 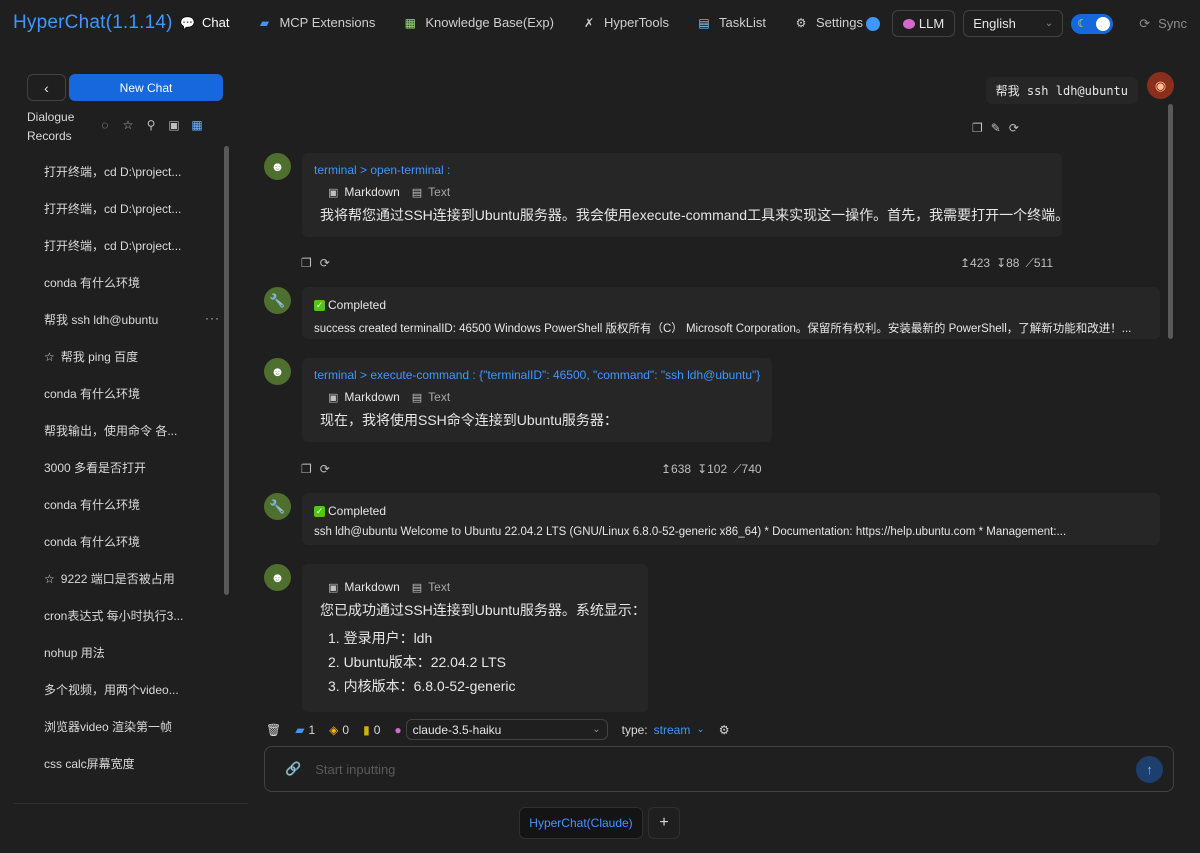 I want to click on language-select: English ⌄, so click(x=1013, y=23).